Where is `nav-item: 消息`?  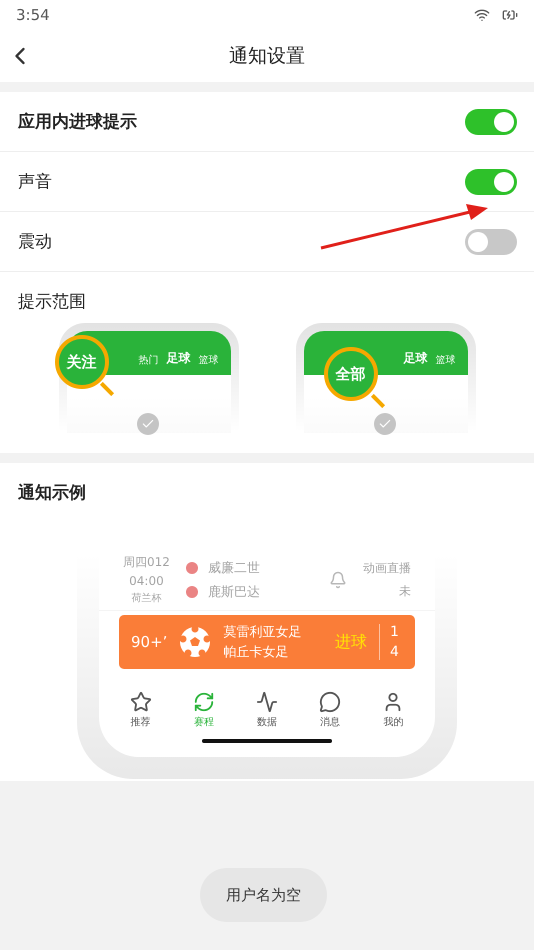
nav-item: 消息 is located at coordinates (330, 710).